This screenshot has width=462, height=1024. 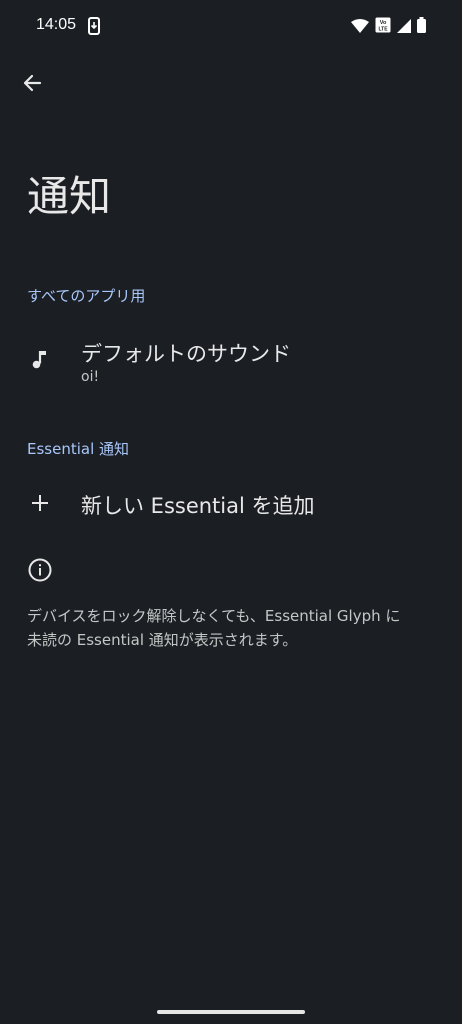 What do you see at coordinates (90, 377) in the screenshot?
I see `default-sound-summary: oi!` at bounding box center [90, 377].